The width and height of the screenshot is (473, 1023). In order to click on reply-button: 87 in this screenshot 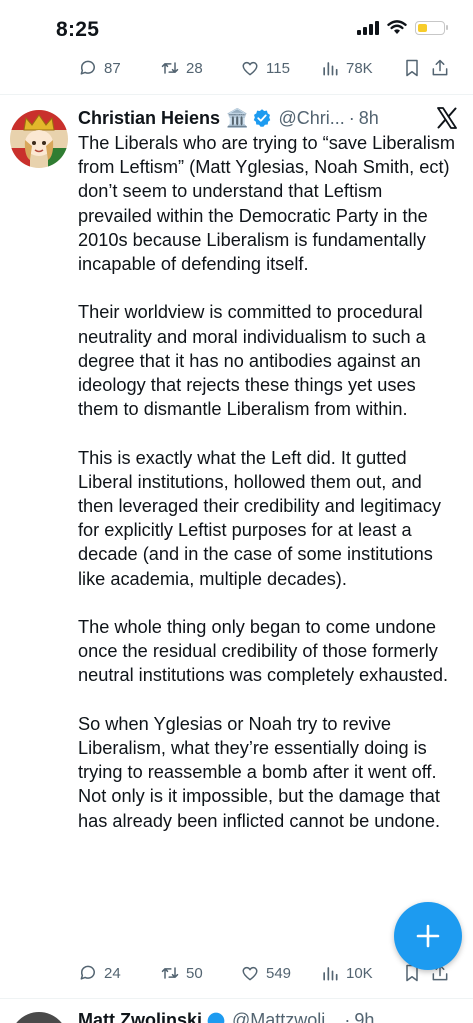, I will do `click(99, 68)`.